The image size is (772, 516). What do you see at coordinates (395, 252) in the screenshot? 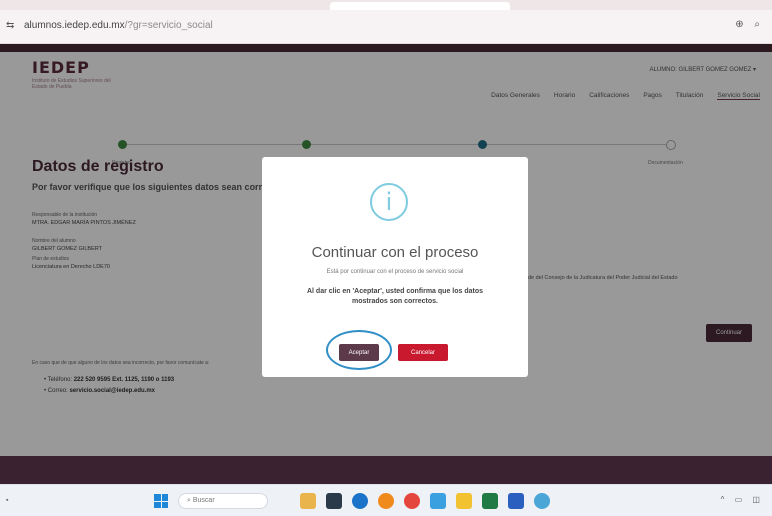
I see `dialog-title: Continuar con el proceso` at bounding box center [395, 252].